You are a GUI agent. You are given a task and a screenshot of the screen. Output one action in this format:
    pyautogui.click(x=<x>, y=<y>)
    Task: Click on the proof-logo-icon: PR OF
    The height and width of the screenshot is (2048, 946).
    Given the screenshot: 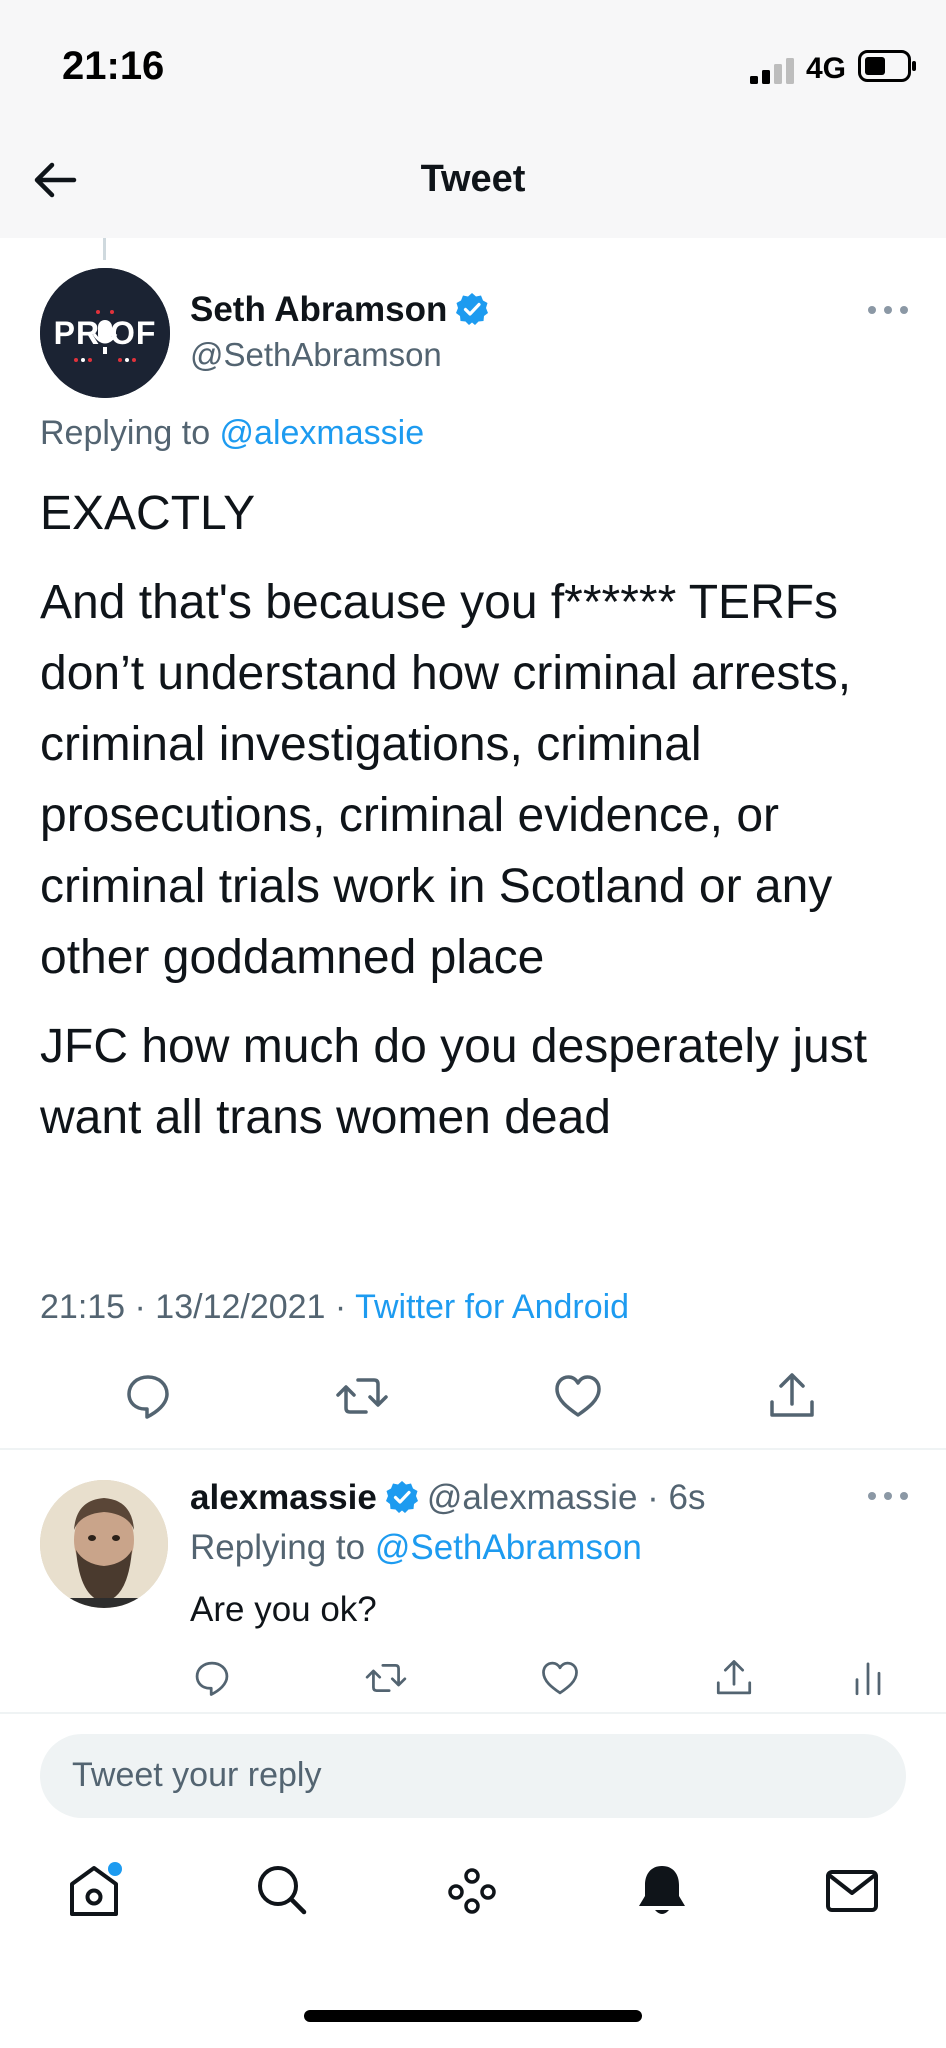 What is the action you would take?
    pyautogui.click(x=105, y=333)
    